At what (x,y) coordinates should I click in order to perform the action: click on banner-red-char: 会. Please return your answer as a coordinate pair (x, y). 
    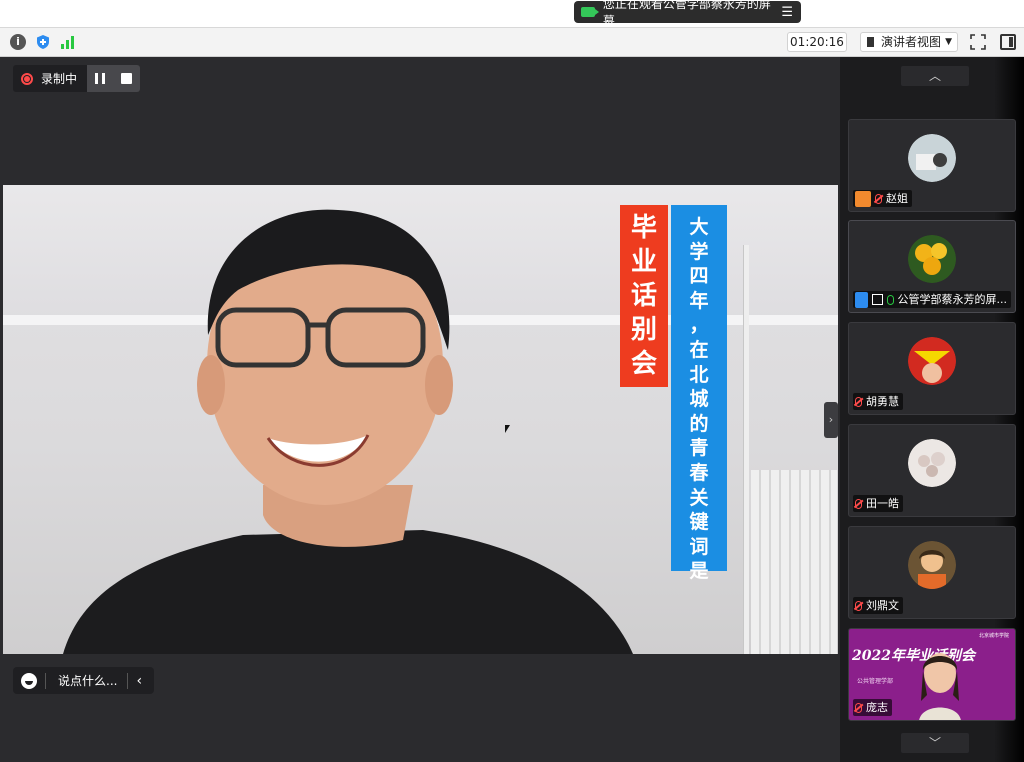
    Looking at the image, I should click on (643, 364).